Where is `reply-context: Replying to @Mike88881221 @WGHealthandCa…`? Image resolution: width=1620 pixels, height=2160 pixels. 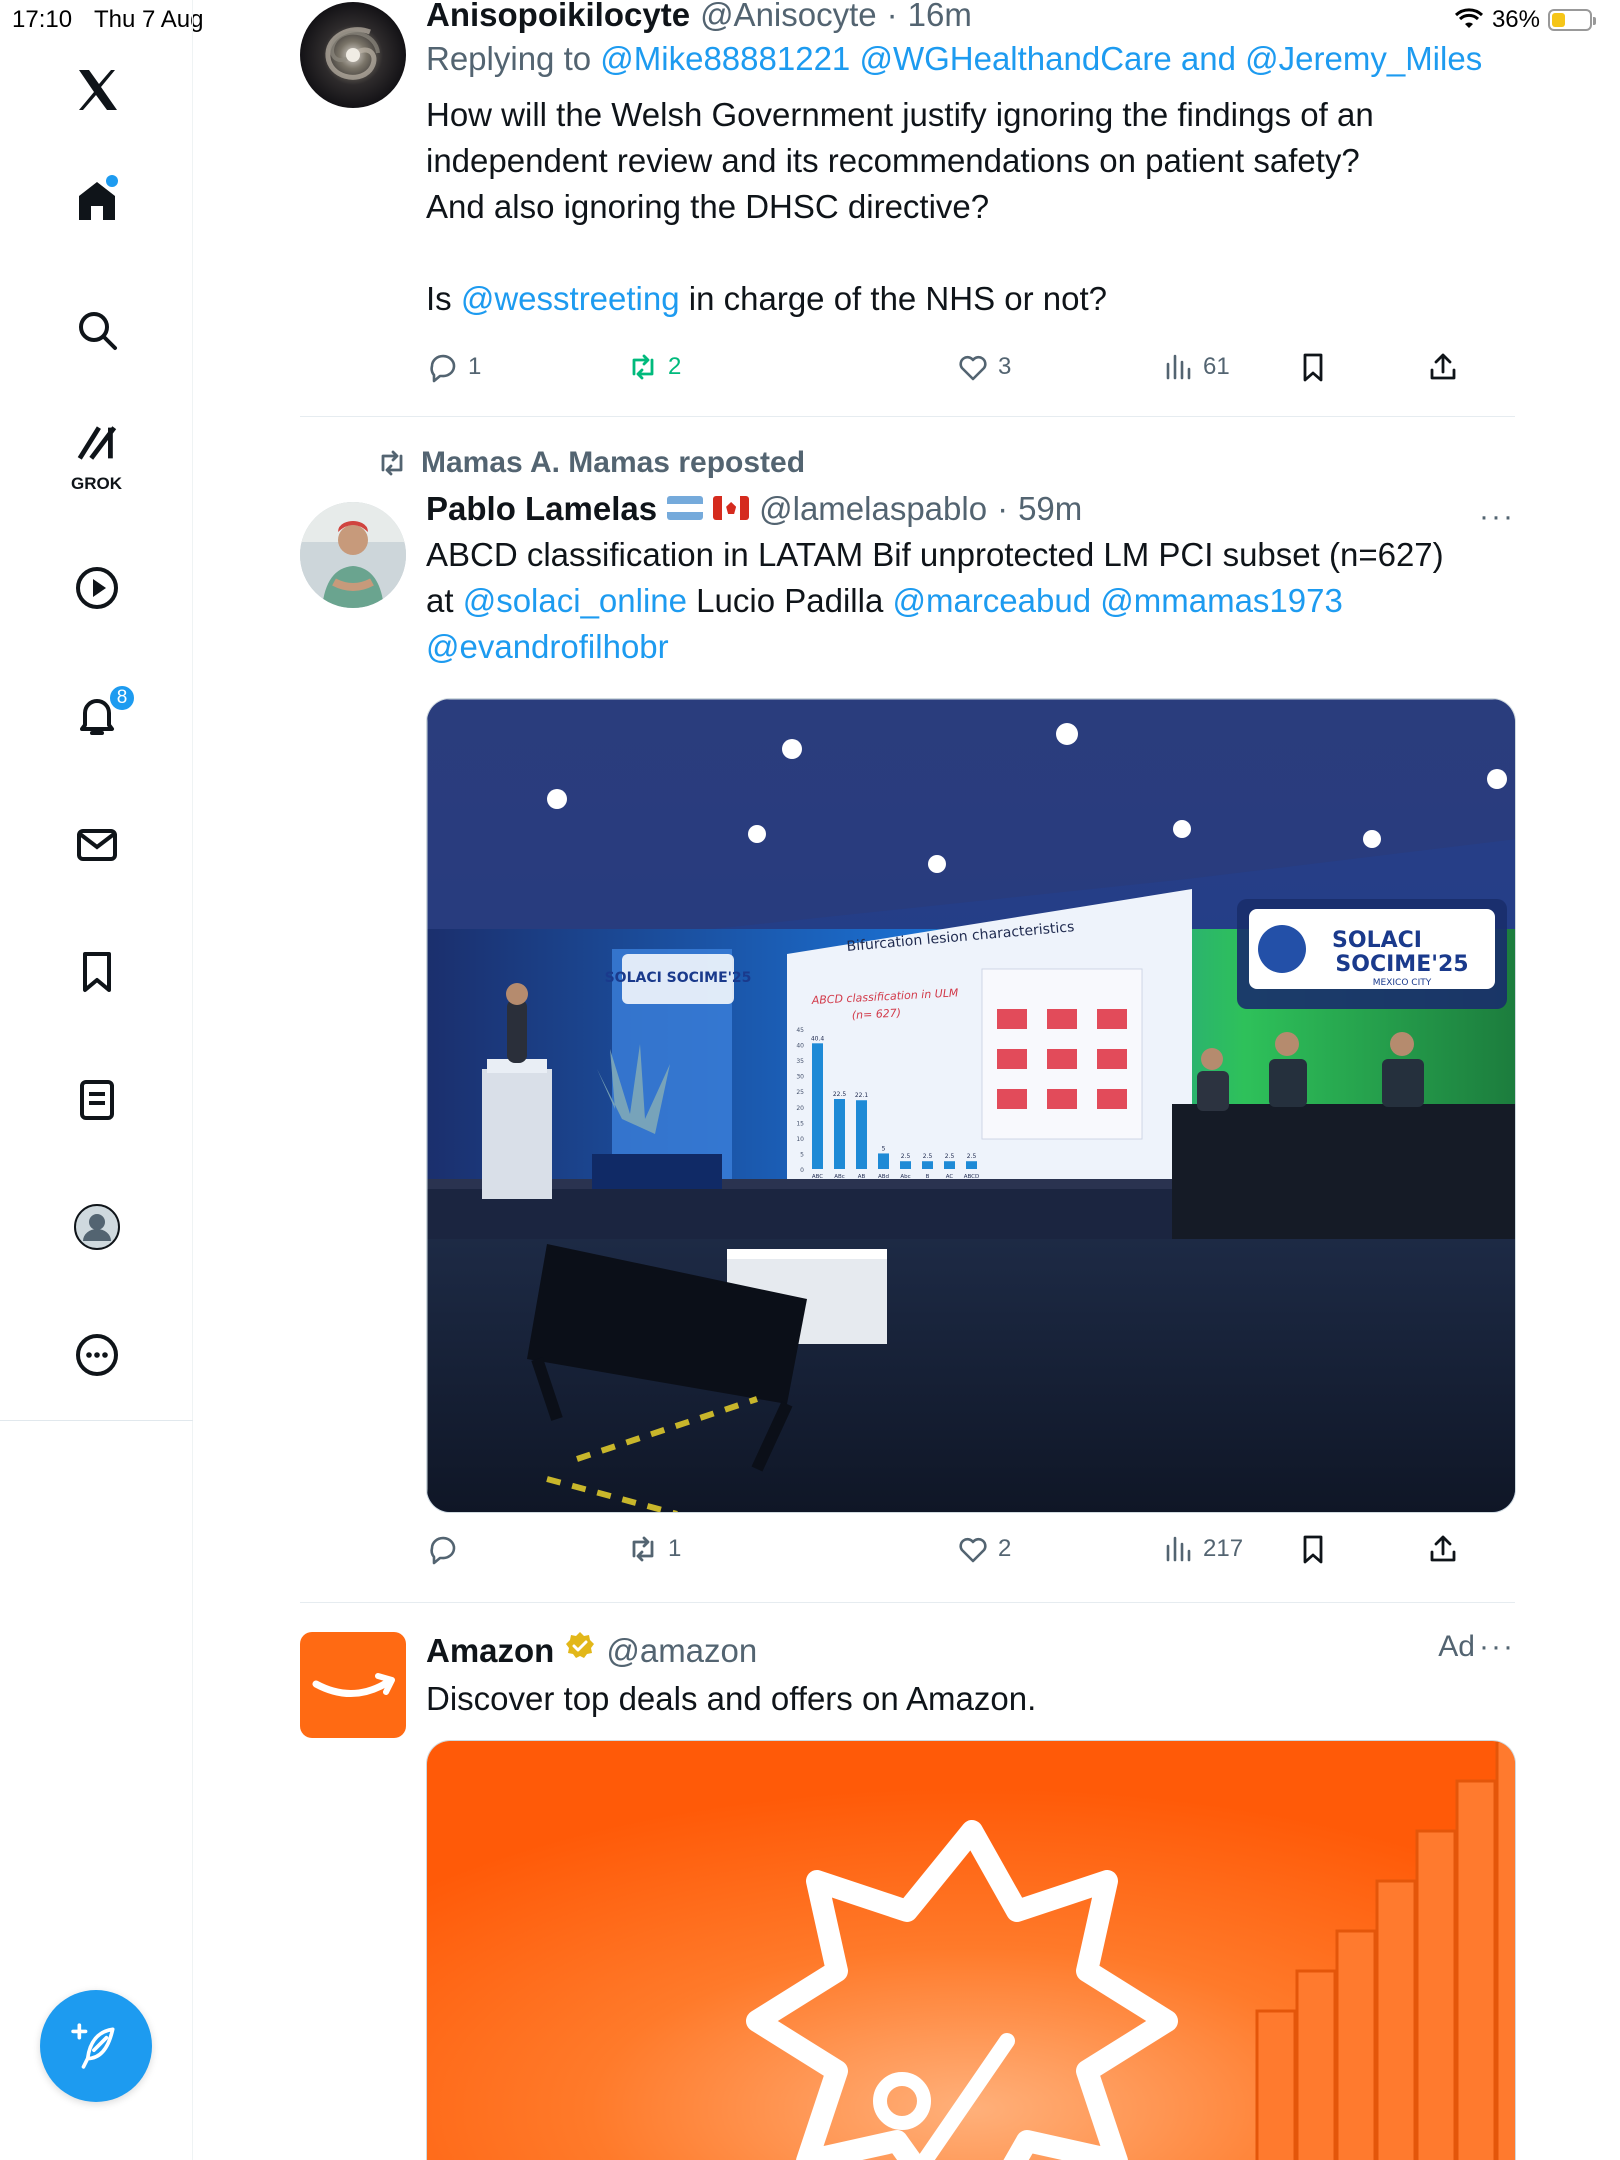 reply-context: Replying to @Mike88881221 @WGHealthandCa… is located at coordinates (954, 58).